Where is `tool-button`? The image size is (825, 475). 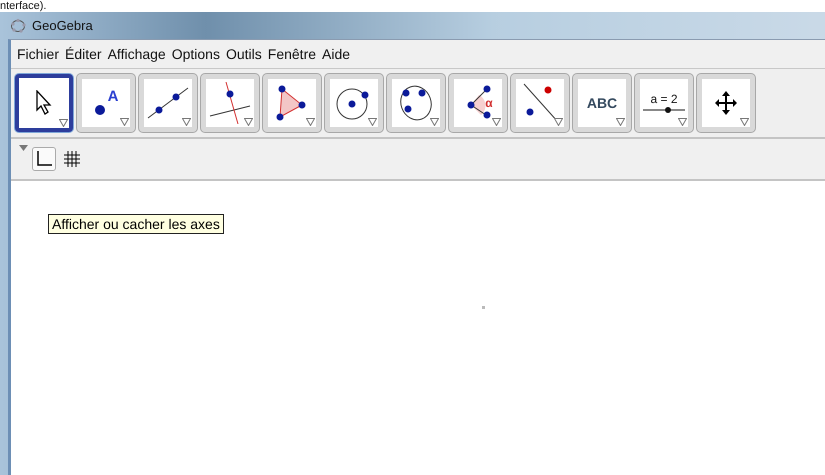
tool-button is located at coordinates (44, 103).